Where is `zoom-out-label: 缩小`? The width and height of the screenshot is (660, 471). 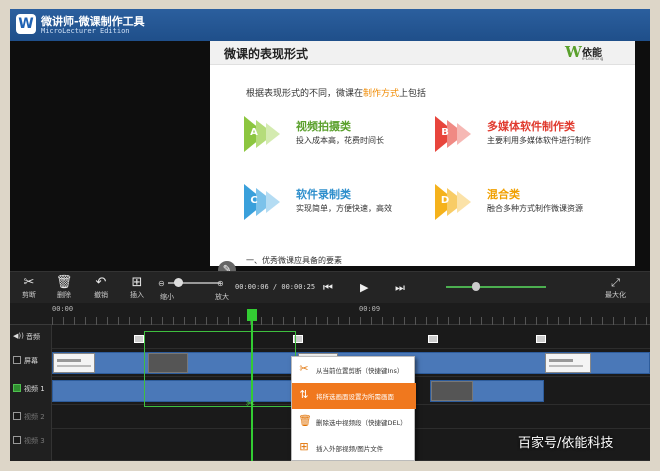 zoom-out-label: 缩小 is located at coordinates (167, 297).